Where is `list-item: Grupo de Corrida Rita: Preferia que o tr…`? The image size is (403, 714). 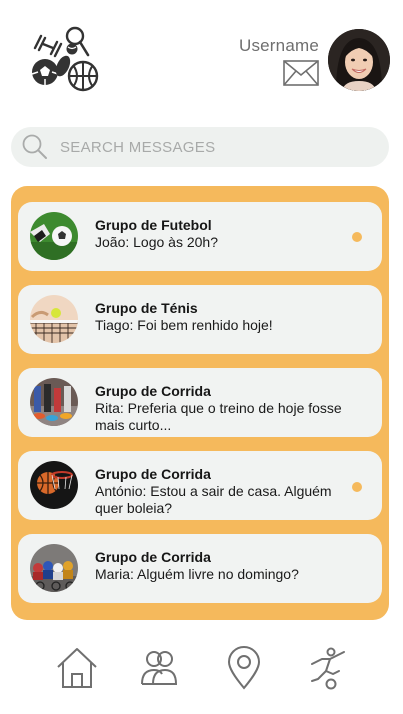 list-item: Grupo de Corrida Rita: Preferia que o tr… is located at coordinates (200, 402).